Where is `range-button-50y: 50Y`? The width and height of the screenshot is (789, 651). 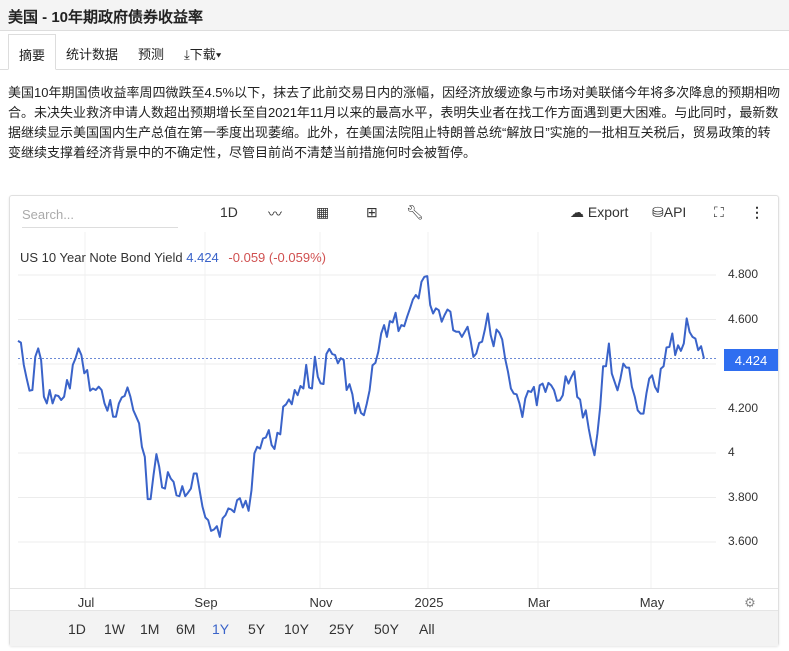
range-button-50y: 50Y is located at coordinates (386, 629).